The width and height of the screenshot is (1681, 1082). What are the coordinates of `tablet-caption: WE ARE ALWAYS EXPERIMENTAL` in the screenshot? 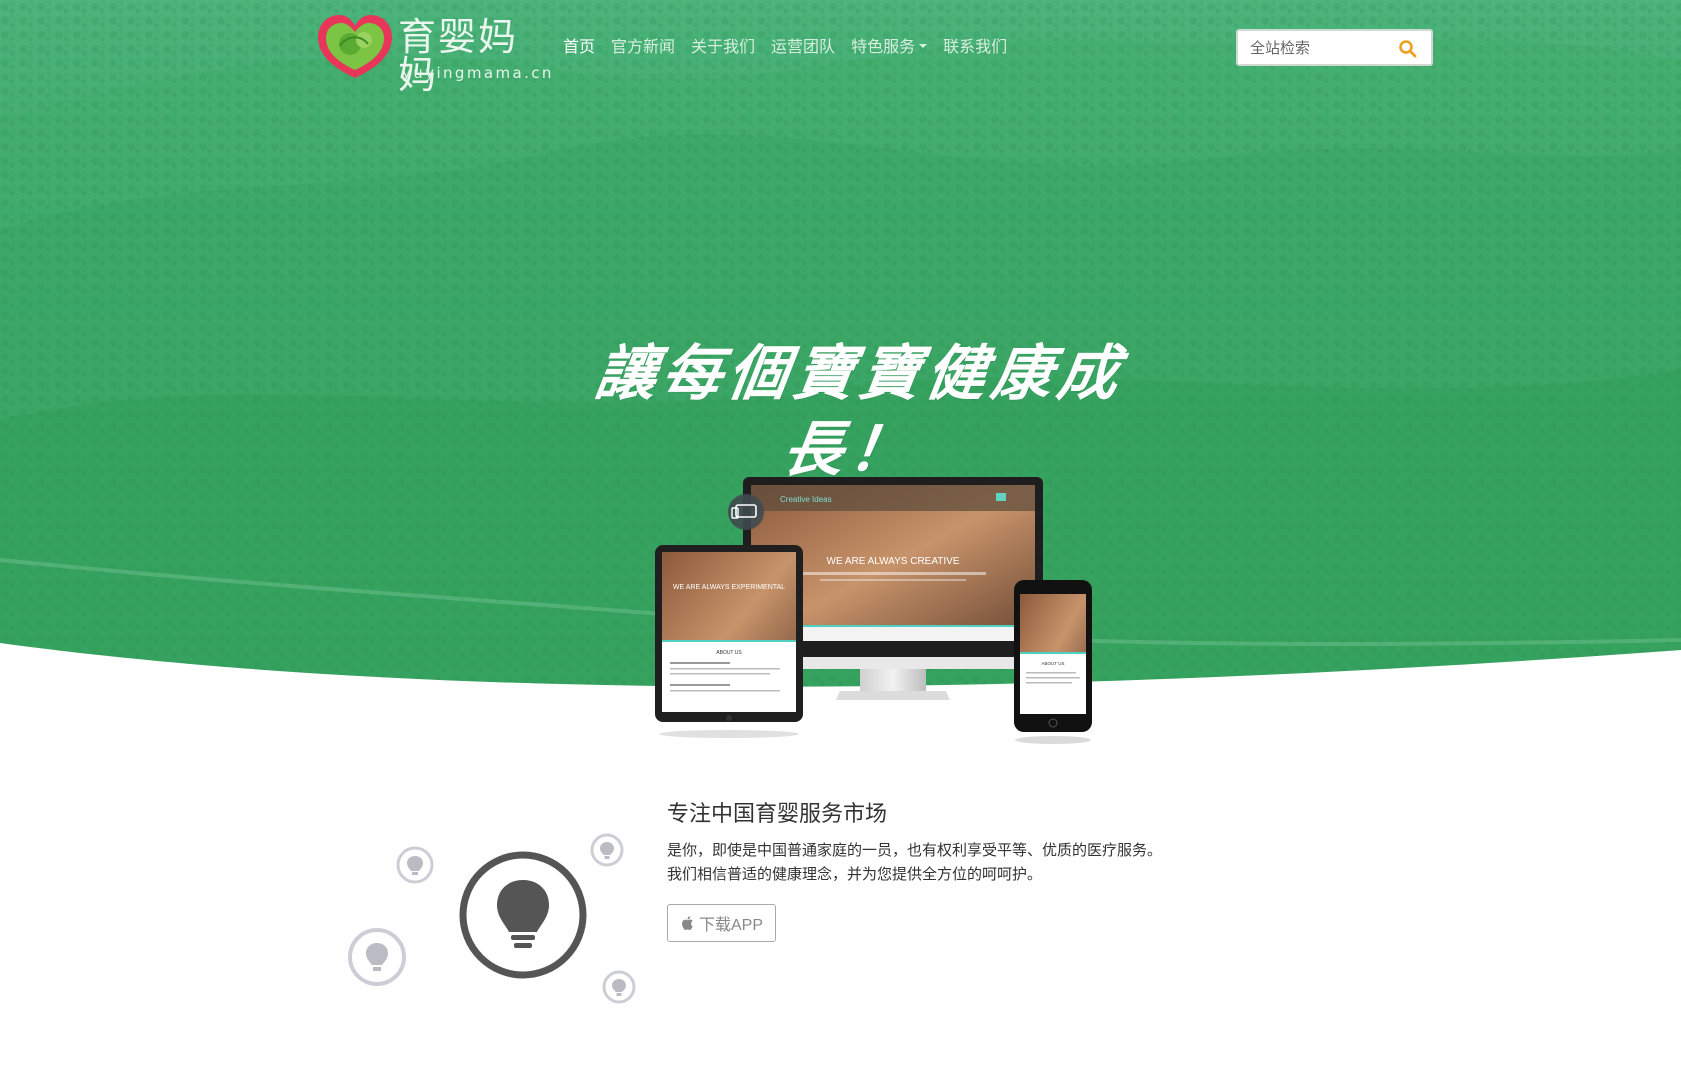 It's located at (729, 587).